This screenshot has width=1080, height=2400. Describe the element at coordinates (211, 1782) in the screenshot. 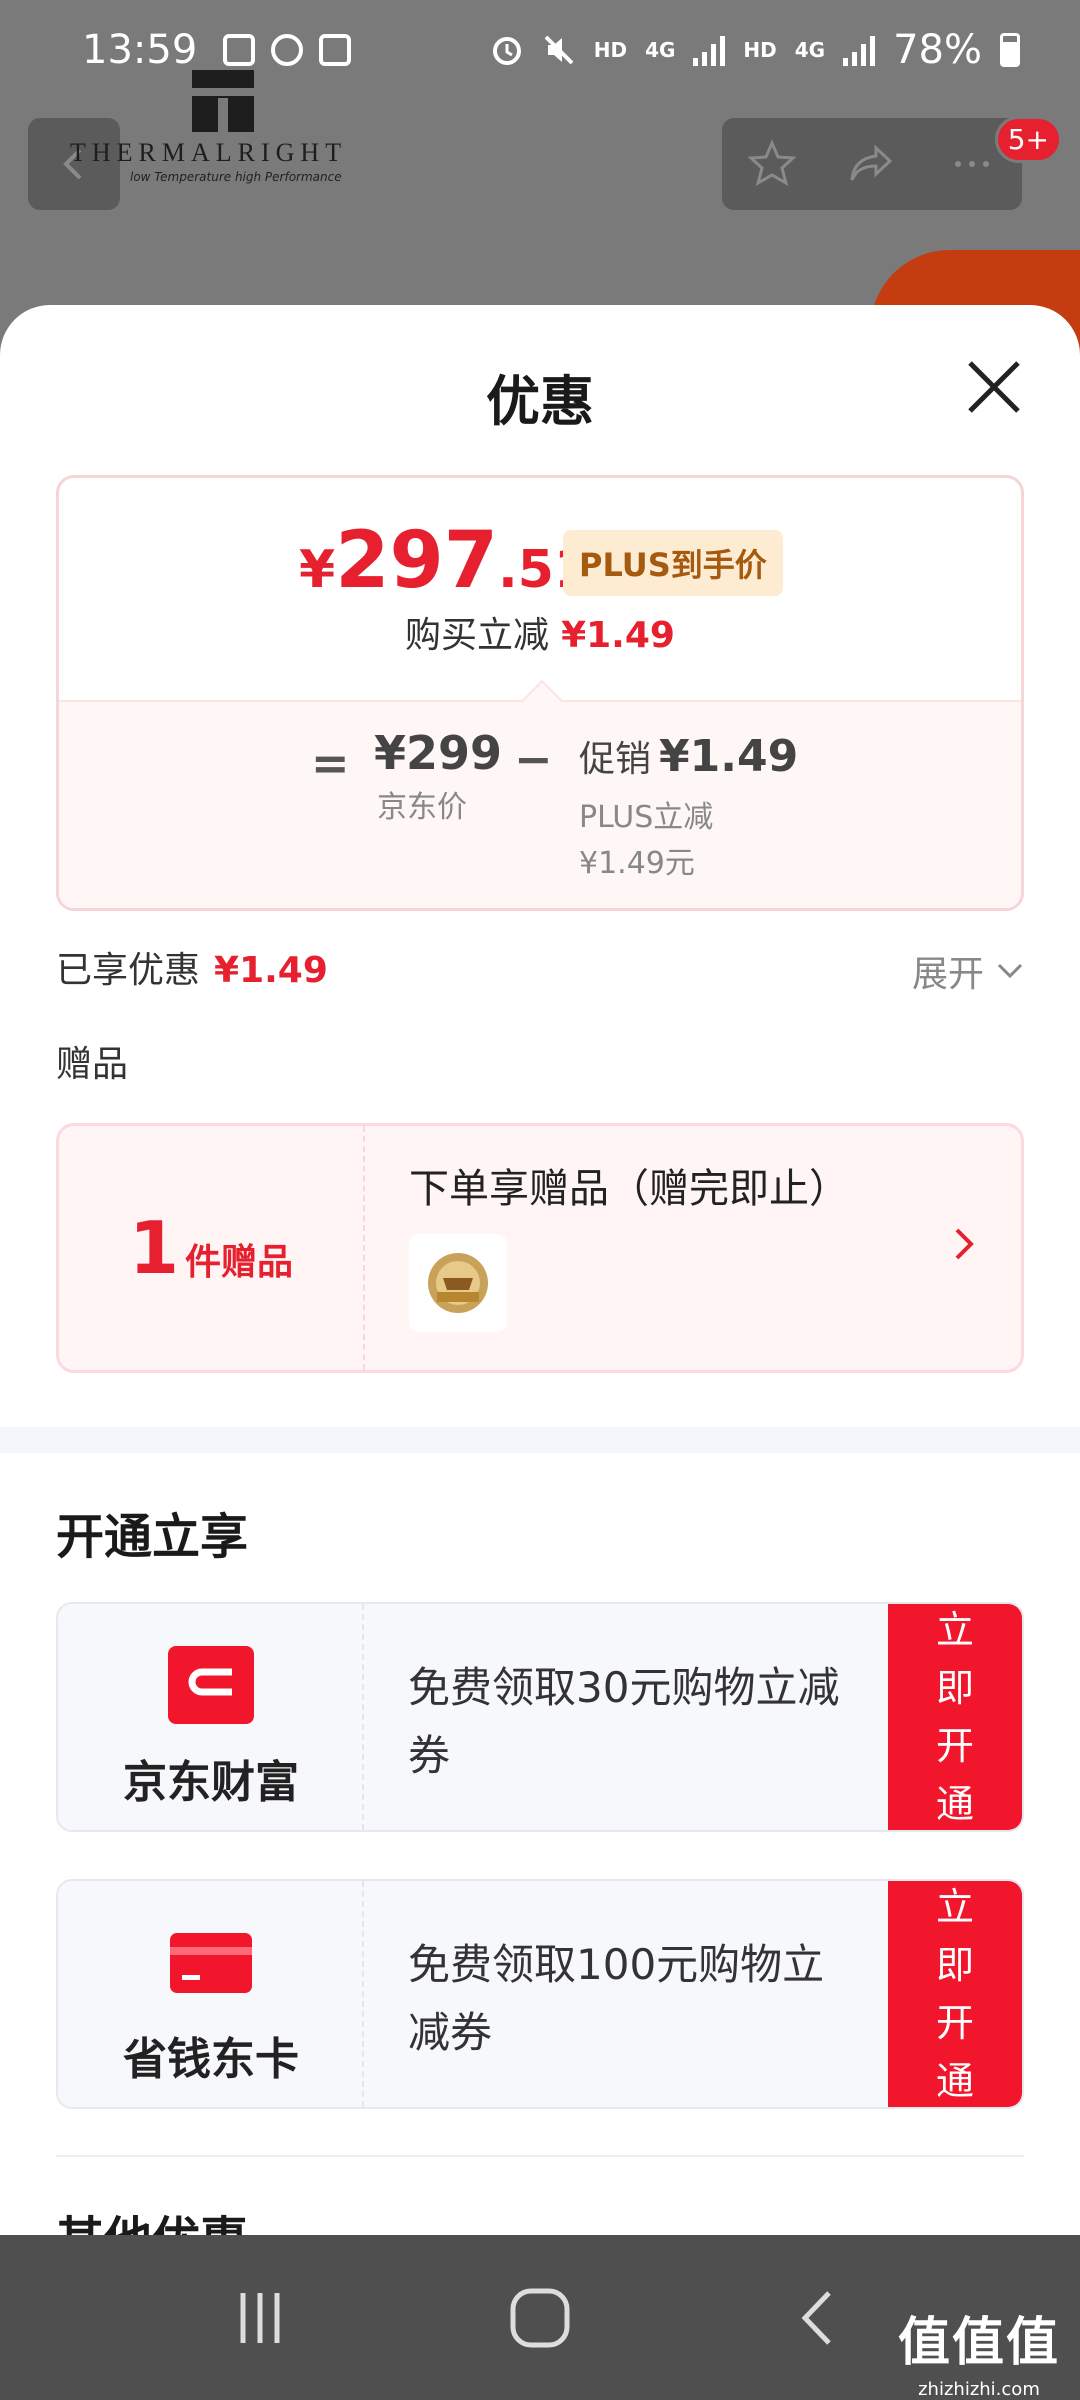

I see `offer-name: 京东财富` at that location.